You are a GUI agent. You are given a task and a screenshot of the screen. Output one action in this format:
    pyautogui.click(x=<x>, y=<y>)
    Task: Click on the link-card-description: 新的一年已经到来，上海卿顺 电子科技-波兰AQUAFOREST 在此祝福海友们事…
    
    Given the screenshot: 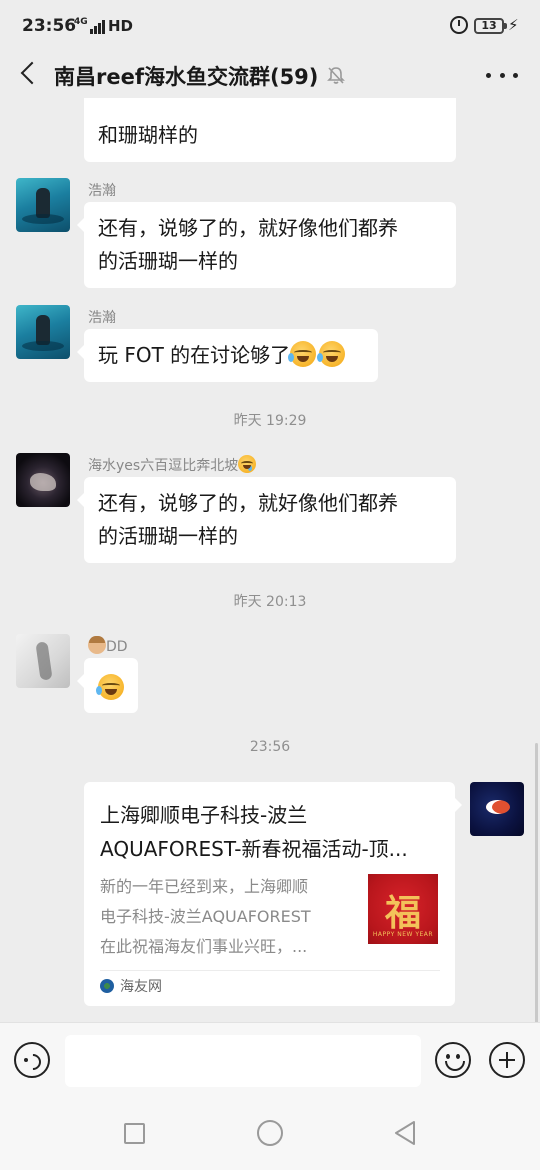 What is the action you would take?
    pyautogui.click(x=205, y=916)
    